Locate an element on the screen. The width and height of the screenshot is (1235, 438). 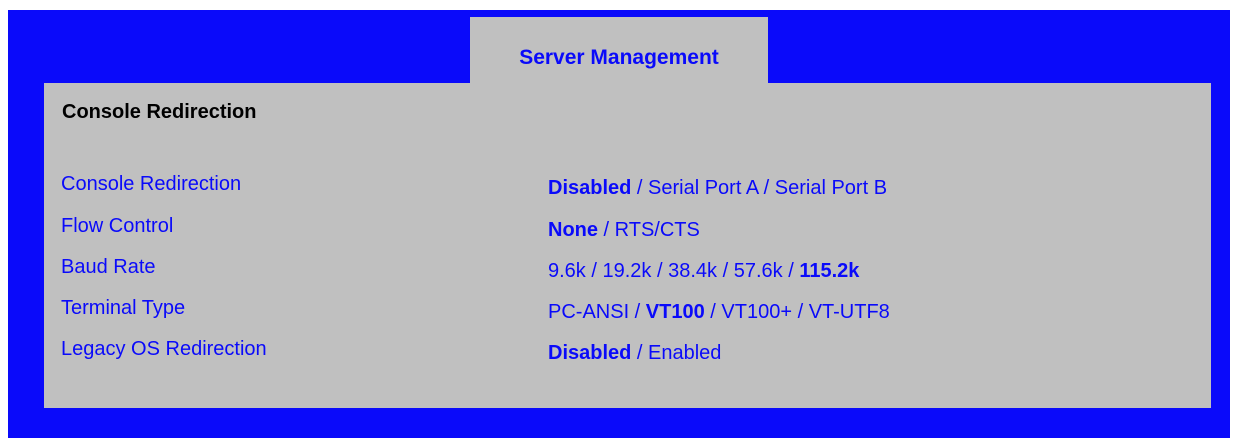
setting-options: Disabled / Enabled is located at coordinates (634, 353).